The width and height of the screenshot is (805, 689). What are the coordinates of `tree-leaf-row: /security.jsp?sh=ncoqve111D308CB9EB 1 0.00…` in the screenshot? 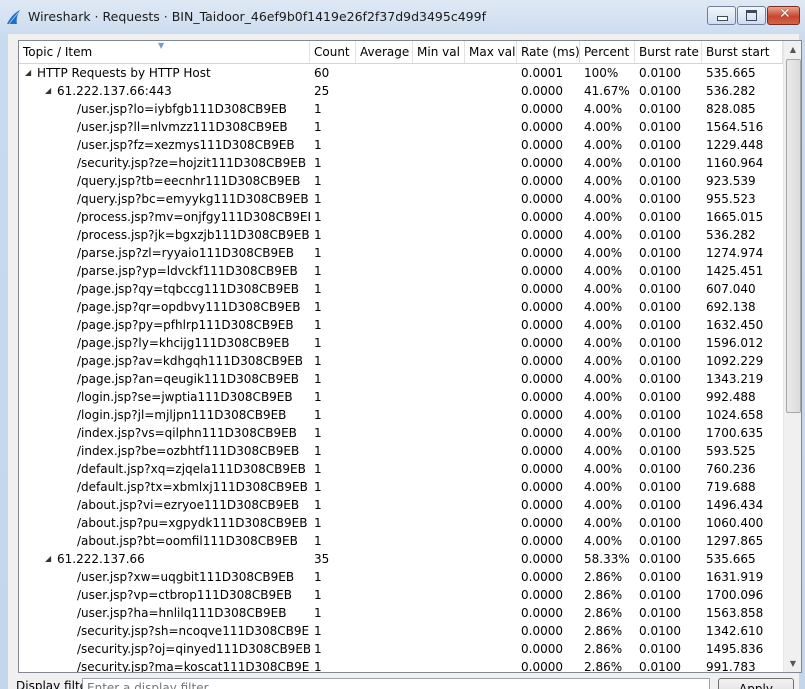 It's located at (401, 631).